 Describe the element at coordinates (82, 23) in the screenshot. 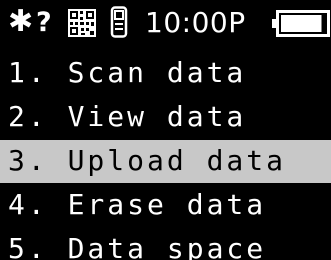

I see `qr-code-icon` at that location.